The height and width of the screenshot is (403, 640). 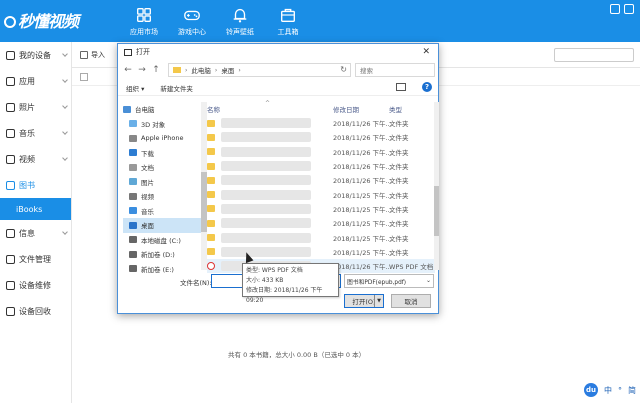 What do you see at coordinates (35, 107) in the screenshot?
I see `sidebar-item-photos: 照片` at bounding box center [35, 107].